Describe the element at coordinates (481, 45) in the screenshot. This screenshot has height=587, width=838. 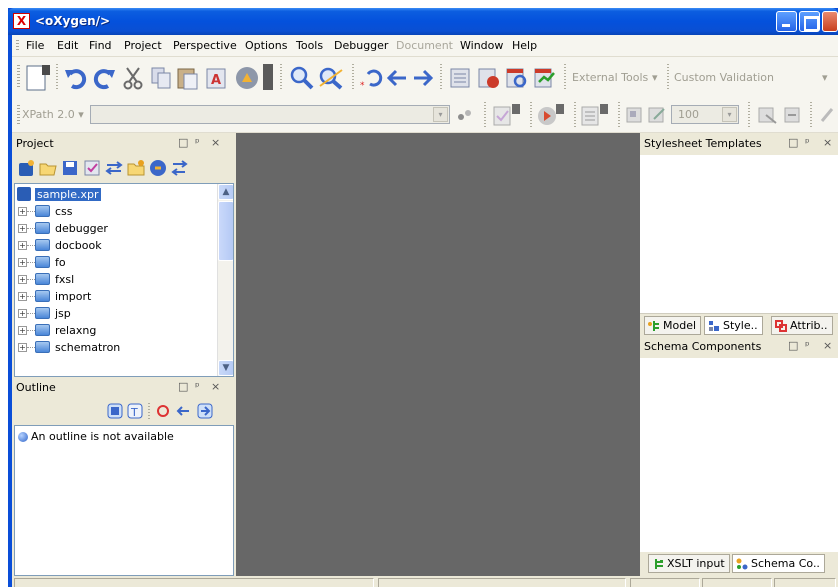
I see `menu-window: Window` at that location.